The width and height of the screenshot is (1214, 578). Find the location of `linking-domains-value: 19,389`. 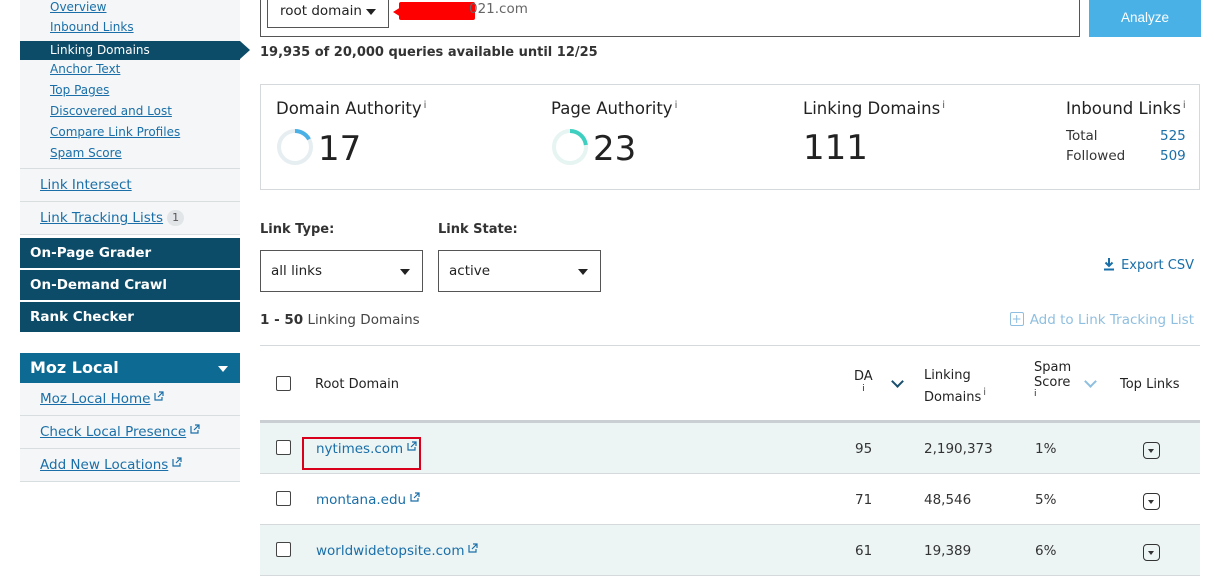

linking-domains-value: 19,389 is located at coordinates (948, 551).